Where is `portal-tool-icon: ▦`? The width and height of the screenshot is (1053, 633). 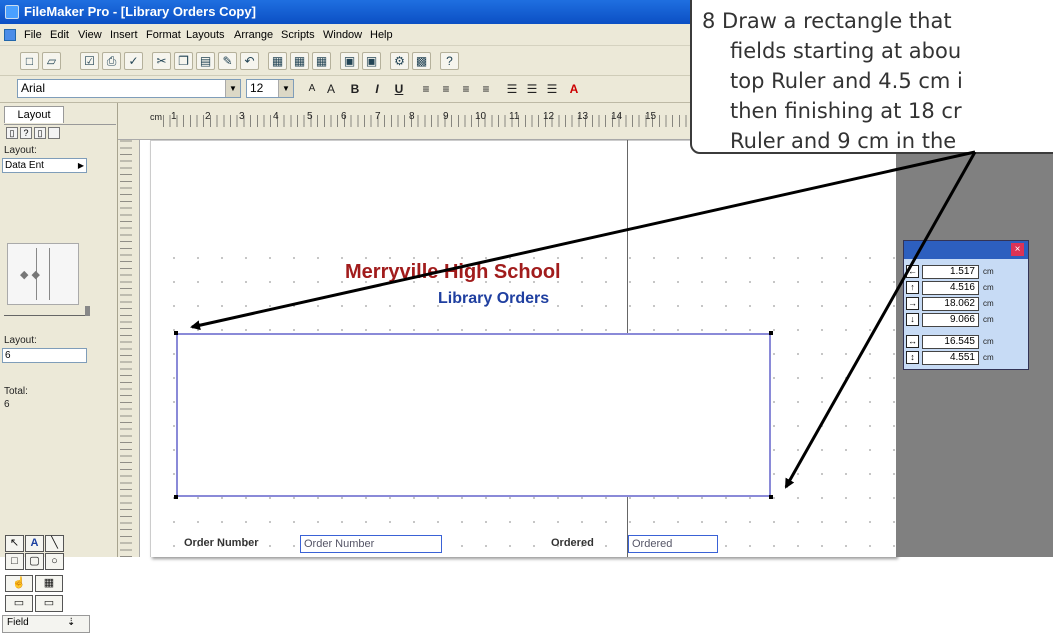
portal-tool-icon: ▦ is located at coordinates (49, 583).